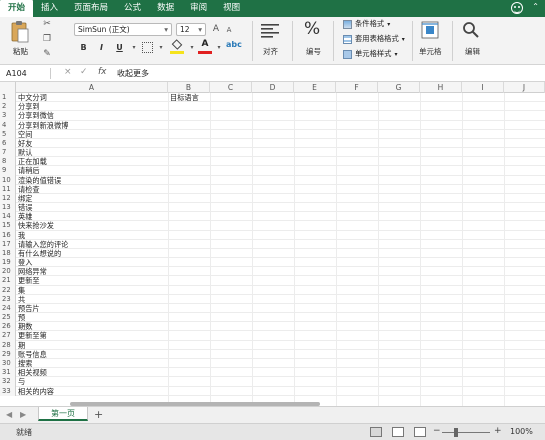 The image size is (545, 440). Describe the element at coordinates (374, 39) in the screenshot. I see `table-format-button: 套用表格格式 ▾` at that location.